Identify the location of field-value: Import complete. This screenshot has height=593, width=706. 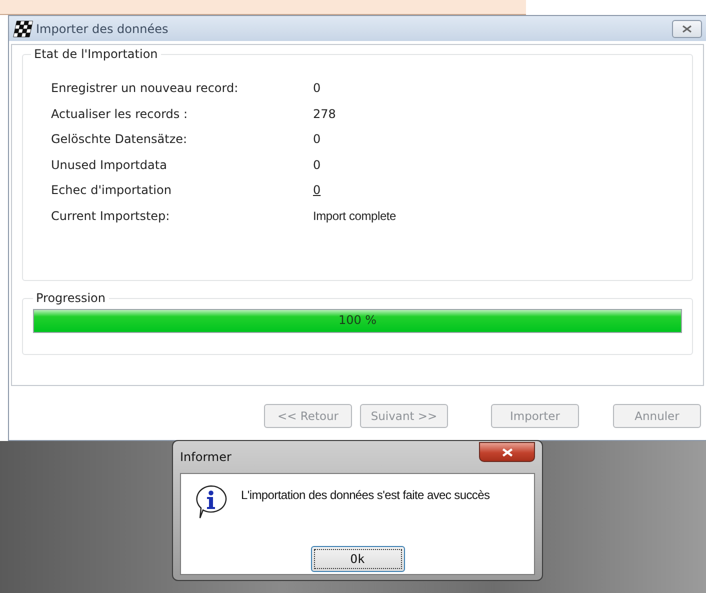
(355, 216).